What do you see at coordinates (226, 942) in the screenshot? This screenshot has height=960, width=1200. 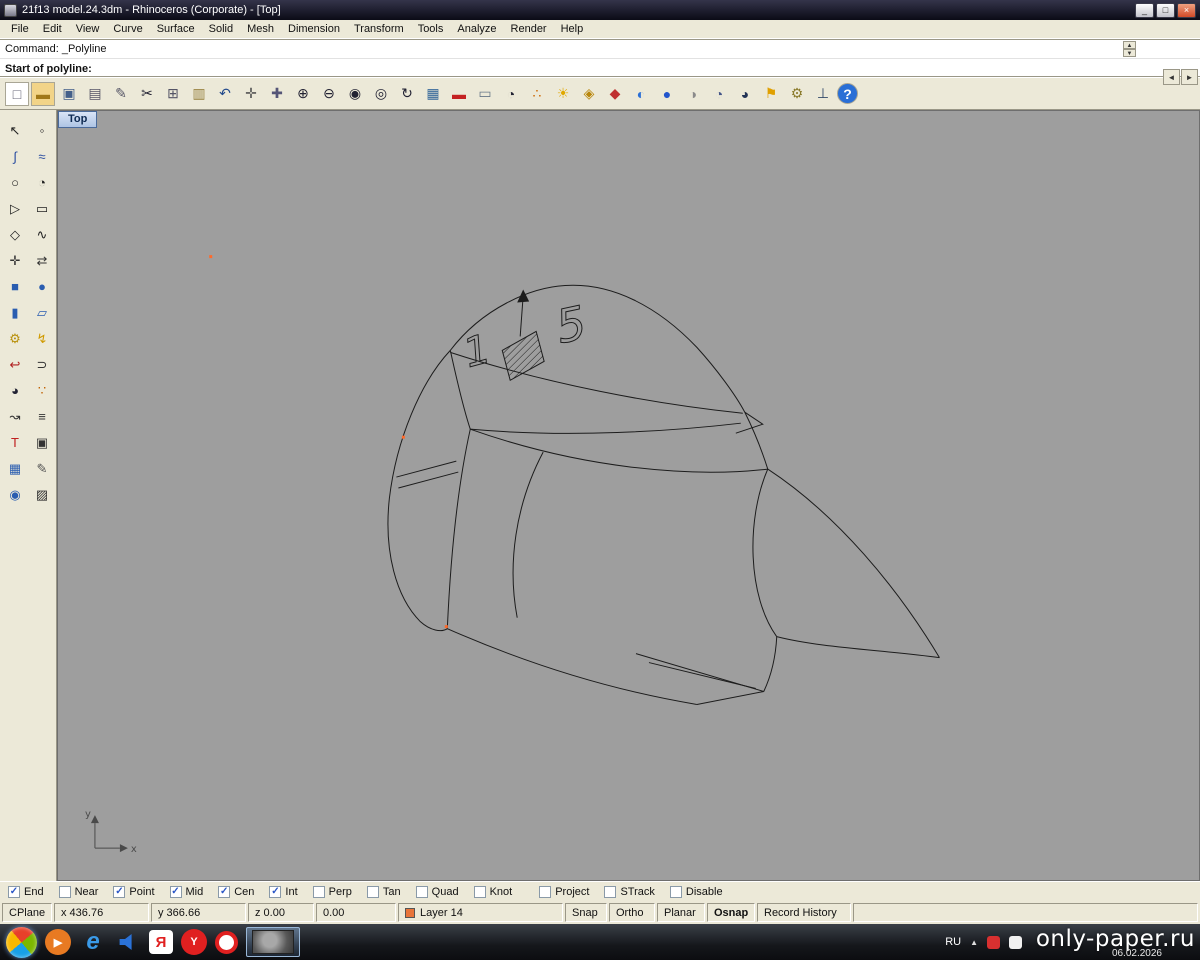 I see `opera-icon` at bounding box center [226, 942].